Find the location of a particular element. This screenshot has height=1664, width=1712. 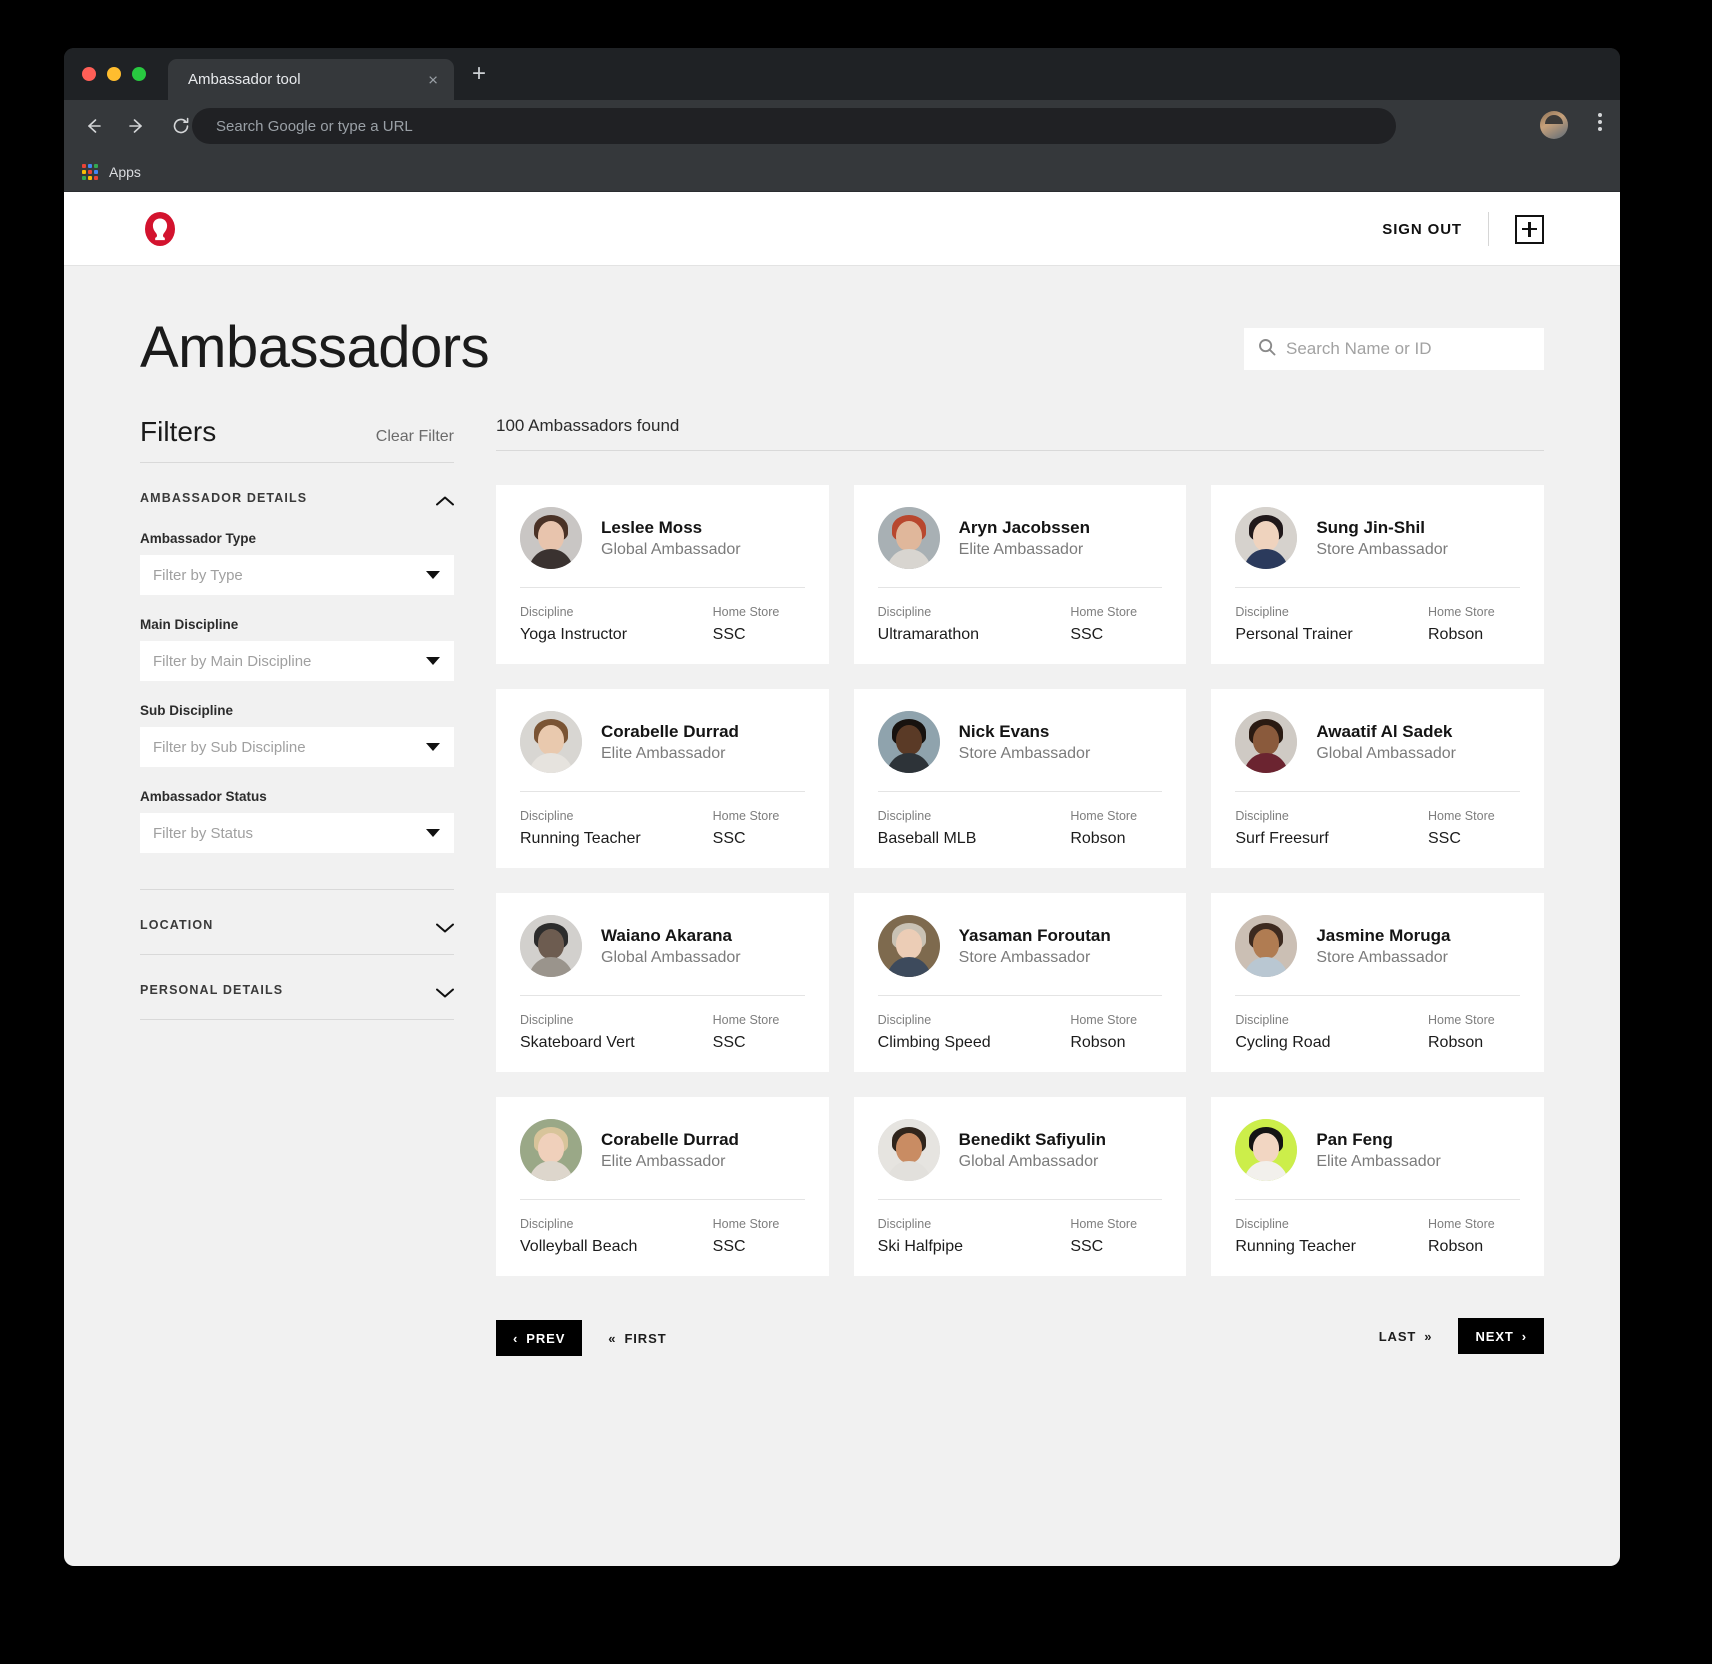

ambassador-name: Aryn Jacobssen is located at coordinates (1024, 527).